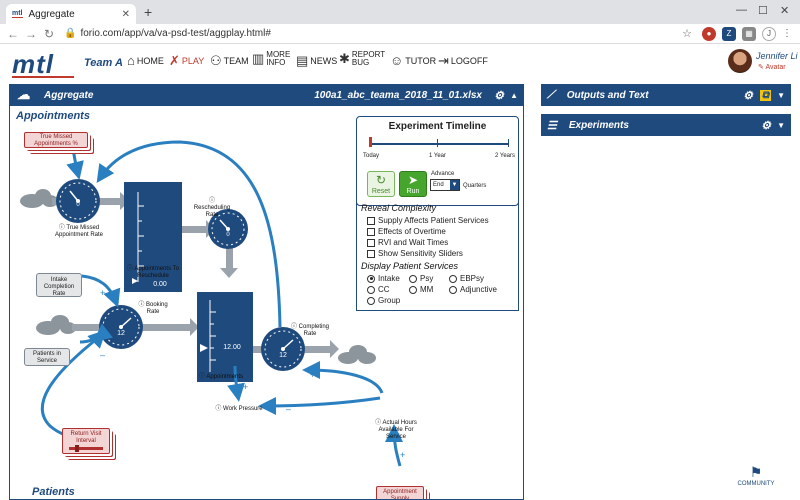 The height and width of the screenshot is (500, 800). I want to click on nav-home: ⌂ HOME, so click(145, 60).